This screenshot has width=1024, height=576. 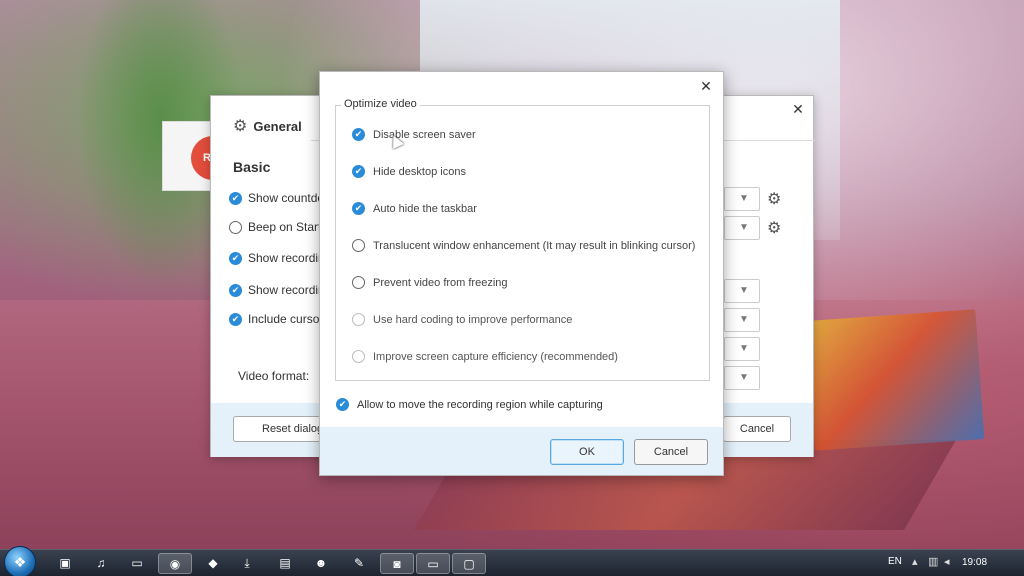 What do you see at coordinates (974, 562) in the screenshot?
I see `tray-clock: 19:08` at bounding box center [974, 562].